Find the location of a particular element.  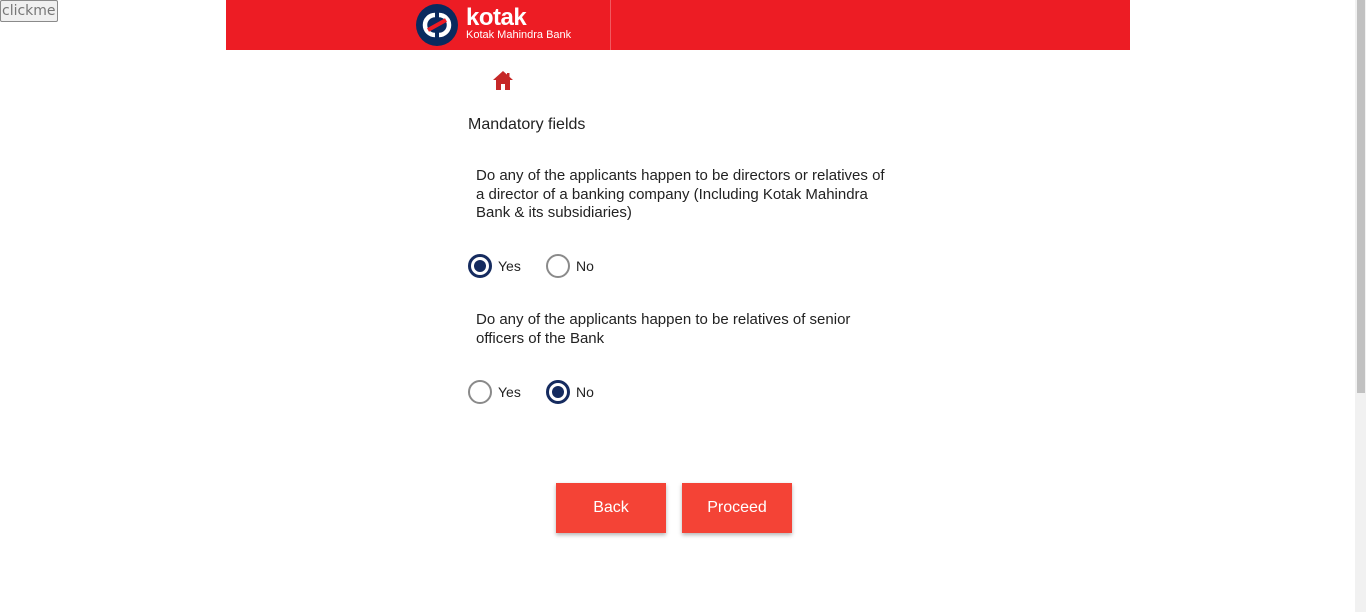

radio-senior-officers-yes: Yes is located at coordinates (498, 392).